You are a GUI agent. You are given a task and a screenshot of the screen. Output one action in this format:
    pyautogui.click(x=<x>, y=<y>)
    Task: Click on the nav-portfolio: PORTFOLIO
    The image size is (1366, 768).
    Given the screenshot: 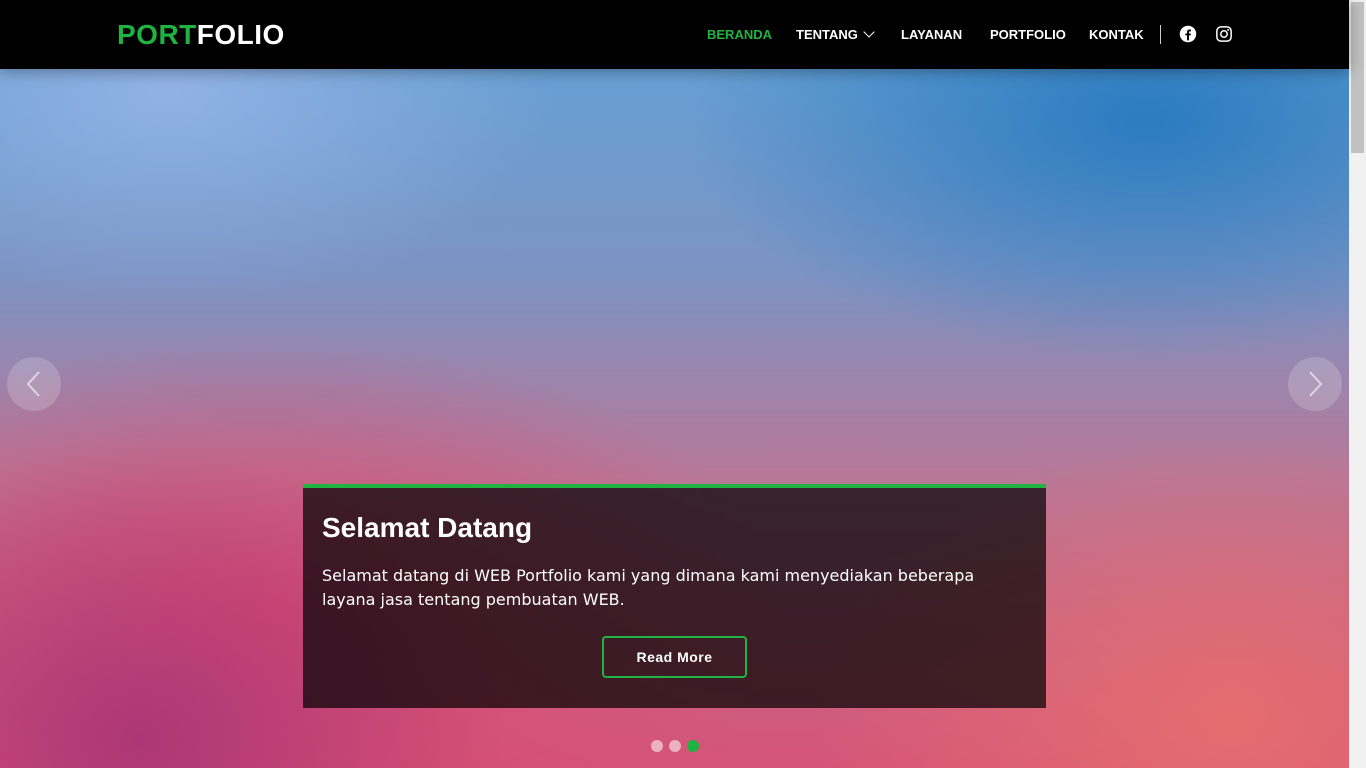 What is the action you would take?
    pyautogui.click(x=1028, y=35)
    